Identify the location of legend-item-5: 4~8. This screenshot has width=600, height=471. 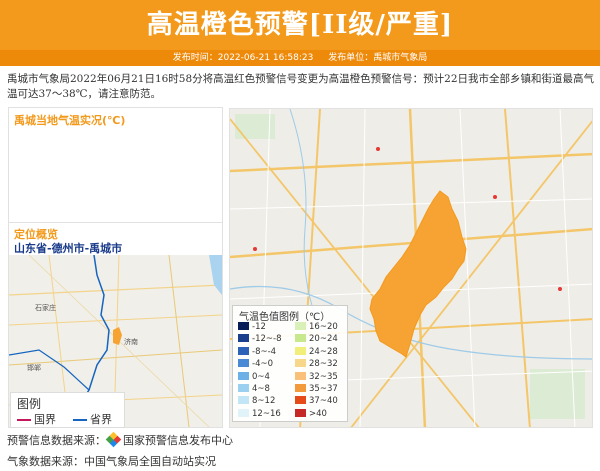
(254, 389).